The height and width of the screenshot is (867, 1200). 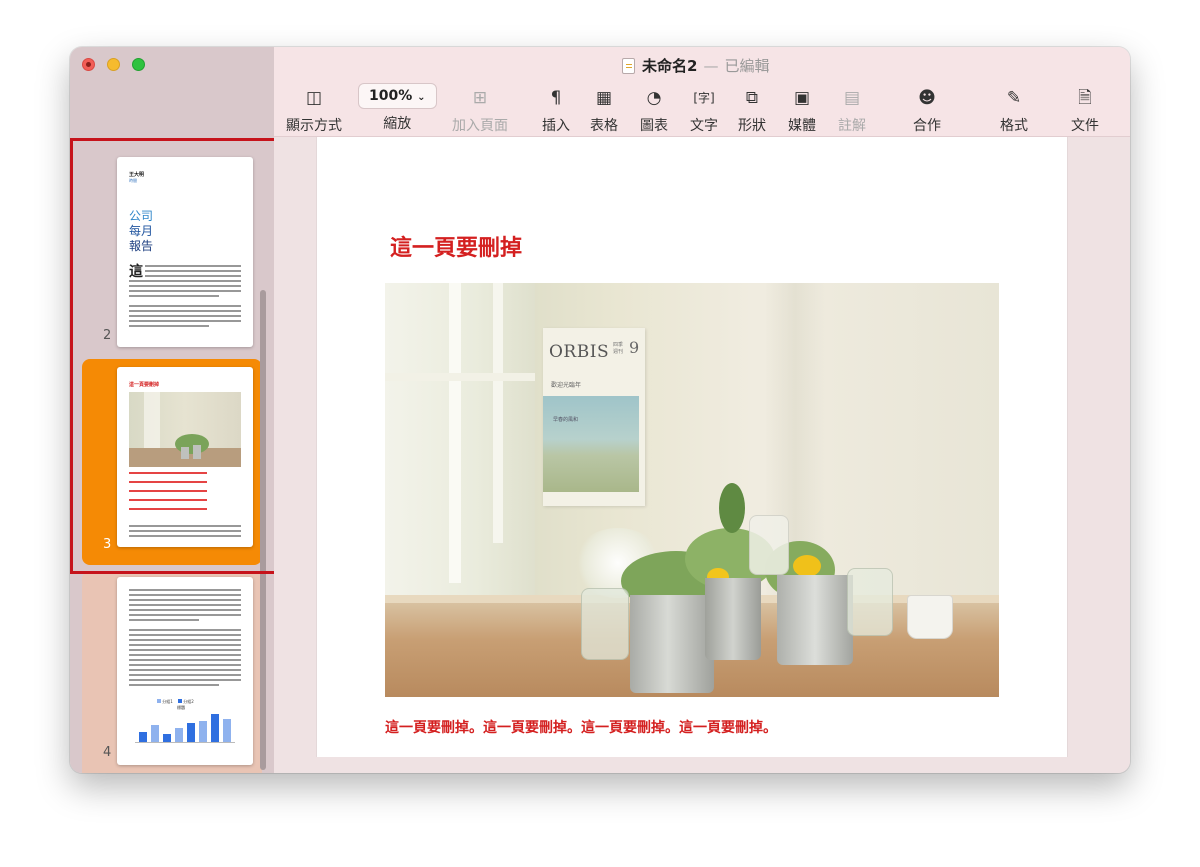 What do you see at coordinates (136, 272) in the screenshot?
I see `thumb-dropcap: 這` at bounding box center [136, 272].